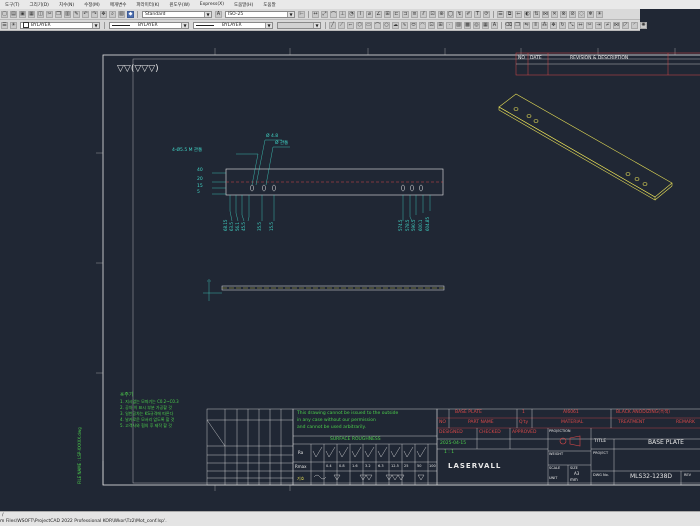  Describe the element at coordinates (404, 25) in the screenshot. I see `spline-icon: ∿` at that location.